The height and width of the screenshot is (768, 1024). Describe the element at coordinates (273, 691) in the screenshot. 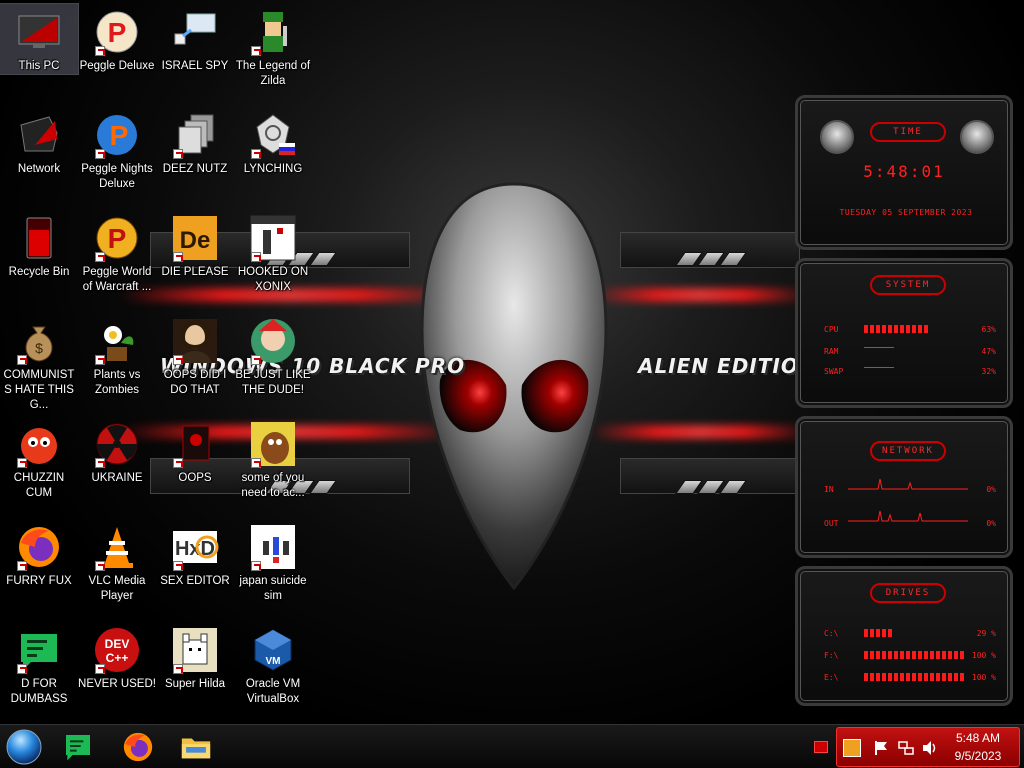

I see `icon-label: Oracle VM VirtualBox` at that location.